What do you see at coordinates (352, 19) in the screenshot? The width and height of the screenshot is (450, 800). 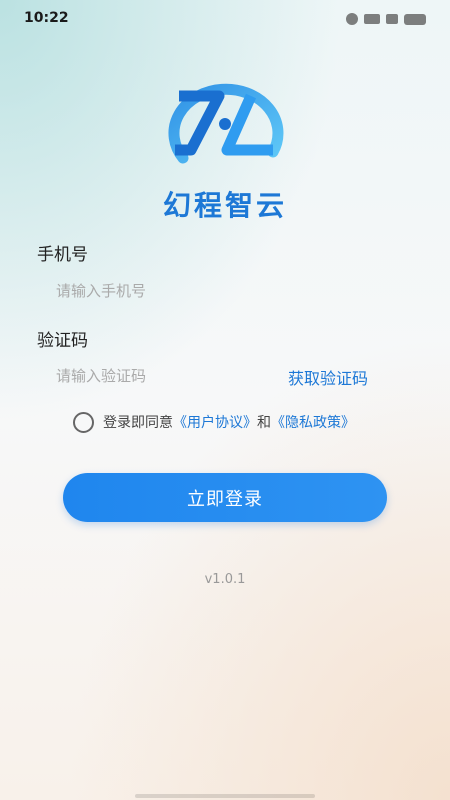 I see `alarm-icon` at bounding box center [352, 19].